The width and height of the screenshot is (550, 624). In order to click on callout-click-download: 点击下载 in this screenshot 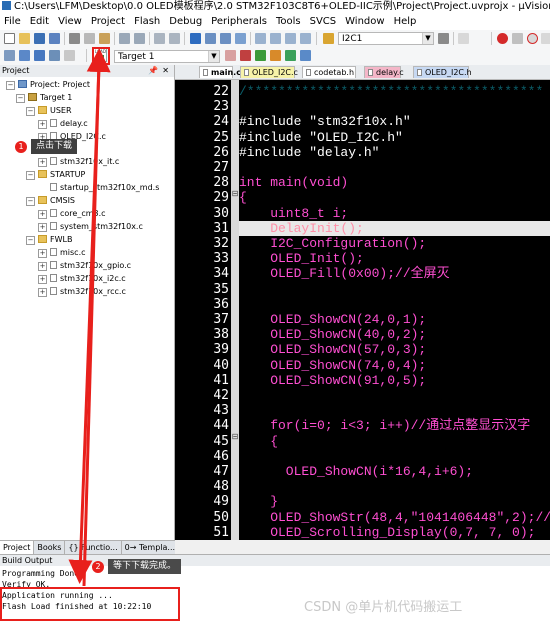, I will do `click(54, 146)`.